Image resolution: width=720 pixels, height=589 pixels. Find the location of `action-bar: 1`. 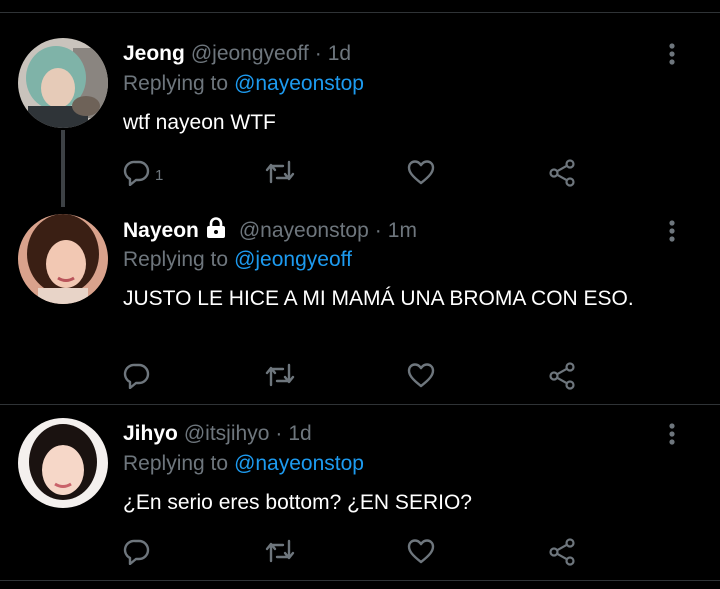

action-bar: 1 is located at coordinates (358, 172).